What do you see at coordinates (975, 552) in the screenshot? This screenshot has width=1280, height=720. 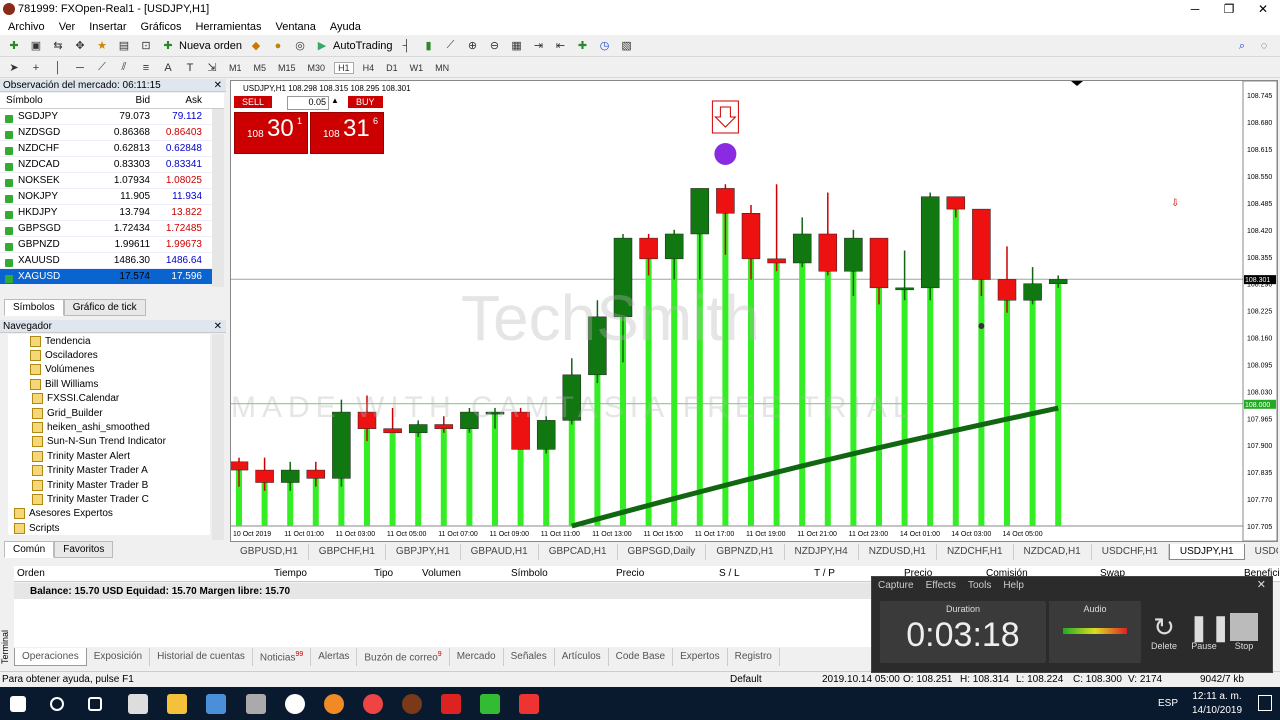 I see `chart-tab: NZDCHF,H1` at bounding box center [975, 552].